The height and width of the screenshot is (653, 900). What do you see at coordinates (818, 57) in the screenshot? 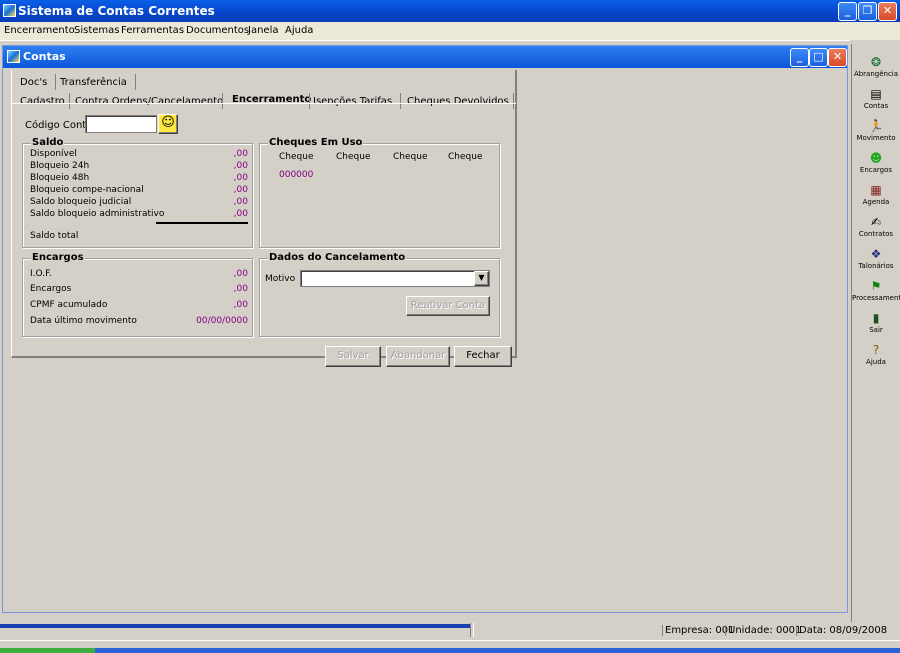
I see `child-maximize-icon: □` at bounding box center [818, 57].